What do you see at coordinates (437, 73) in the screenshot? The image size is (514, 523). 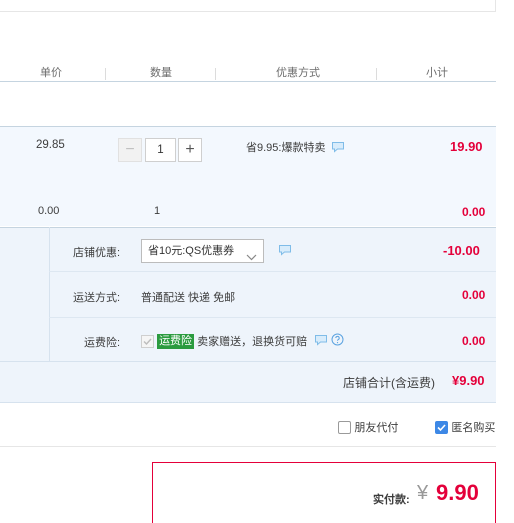 I see `header-subtotal: 小计` at bounding box center [437, 73].